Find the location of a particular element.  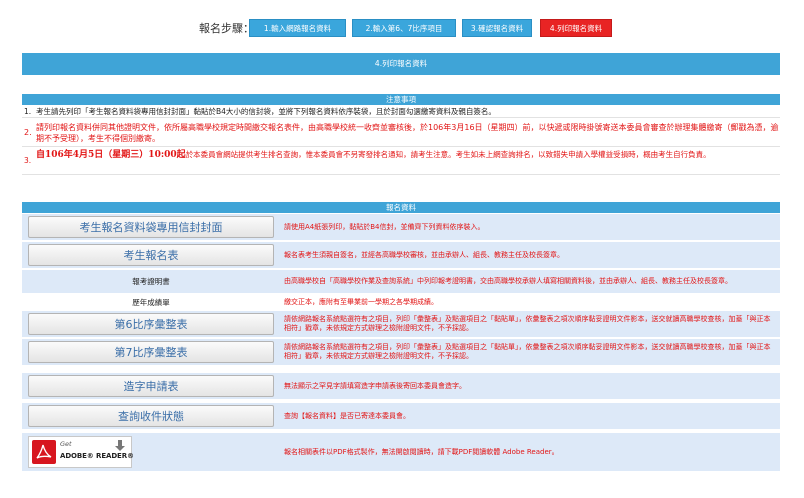

download-arrow-icon is located at coordinates (120, 446).